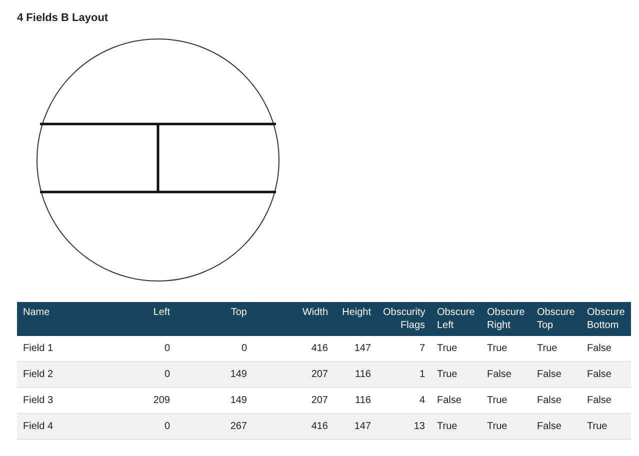 The height and width of the screenshot is (456, 639). What do you see at coordinates (404, 427) in the screenshot?
I see `table-cell: 13` at bounding box center [404, 427].